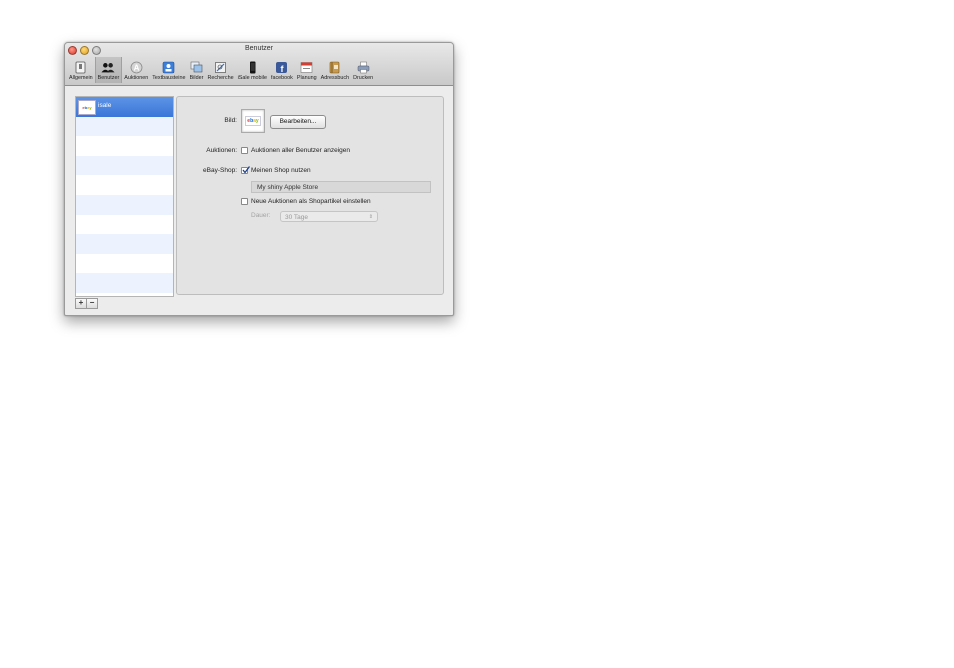 Image resolution: width=954 pixels, height=668 pixels. Describe the element at coordinates (81, 78) in the screenshot. I see `tab-allgemein-label: Allgemein` at that location.